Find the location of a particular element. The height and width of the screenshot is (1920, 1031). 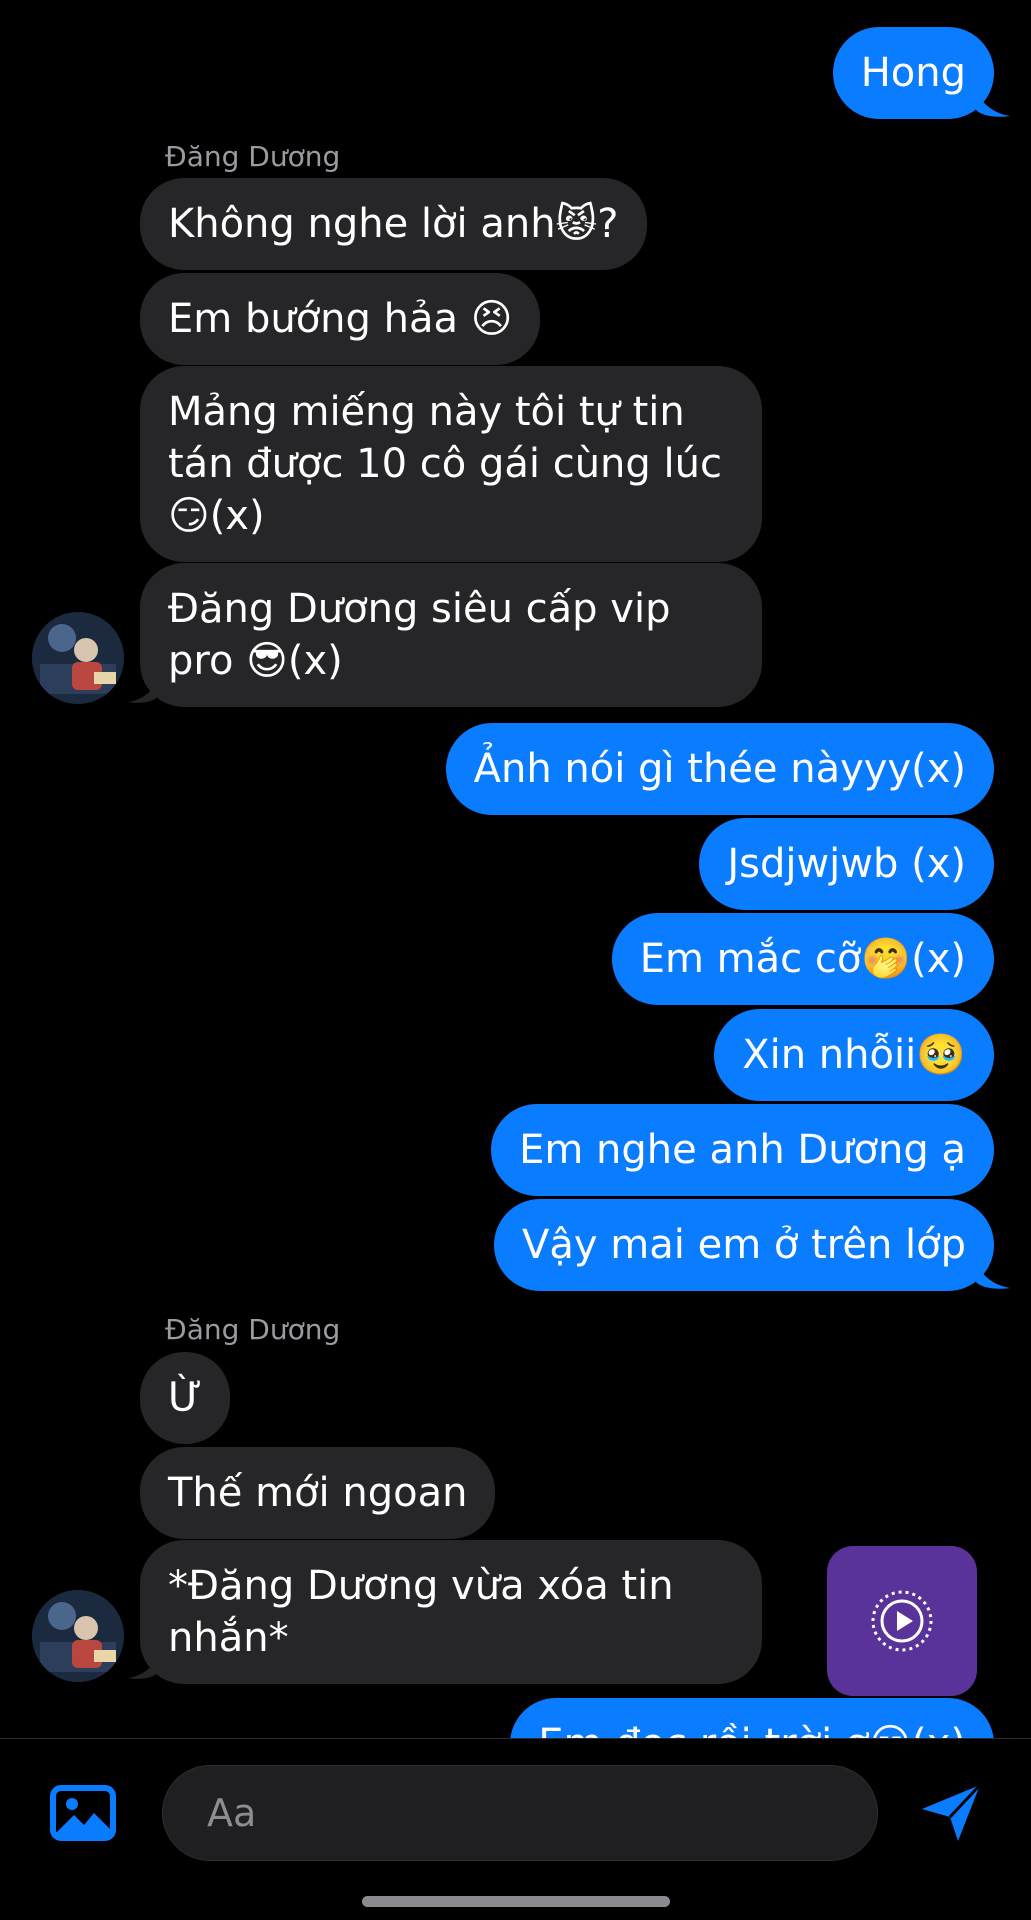

message-input-wrapper is located at coordinates (520, 1813).